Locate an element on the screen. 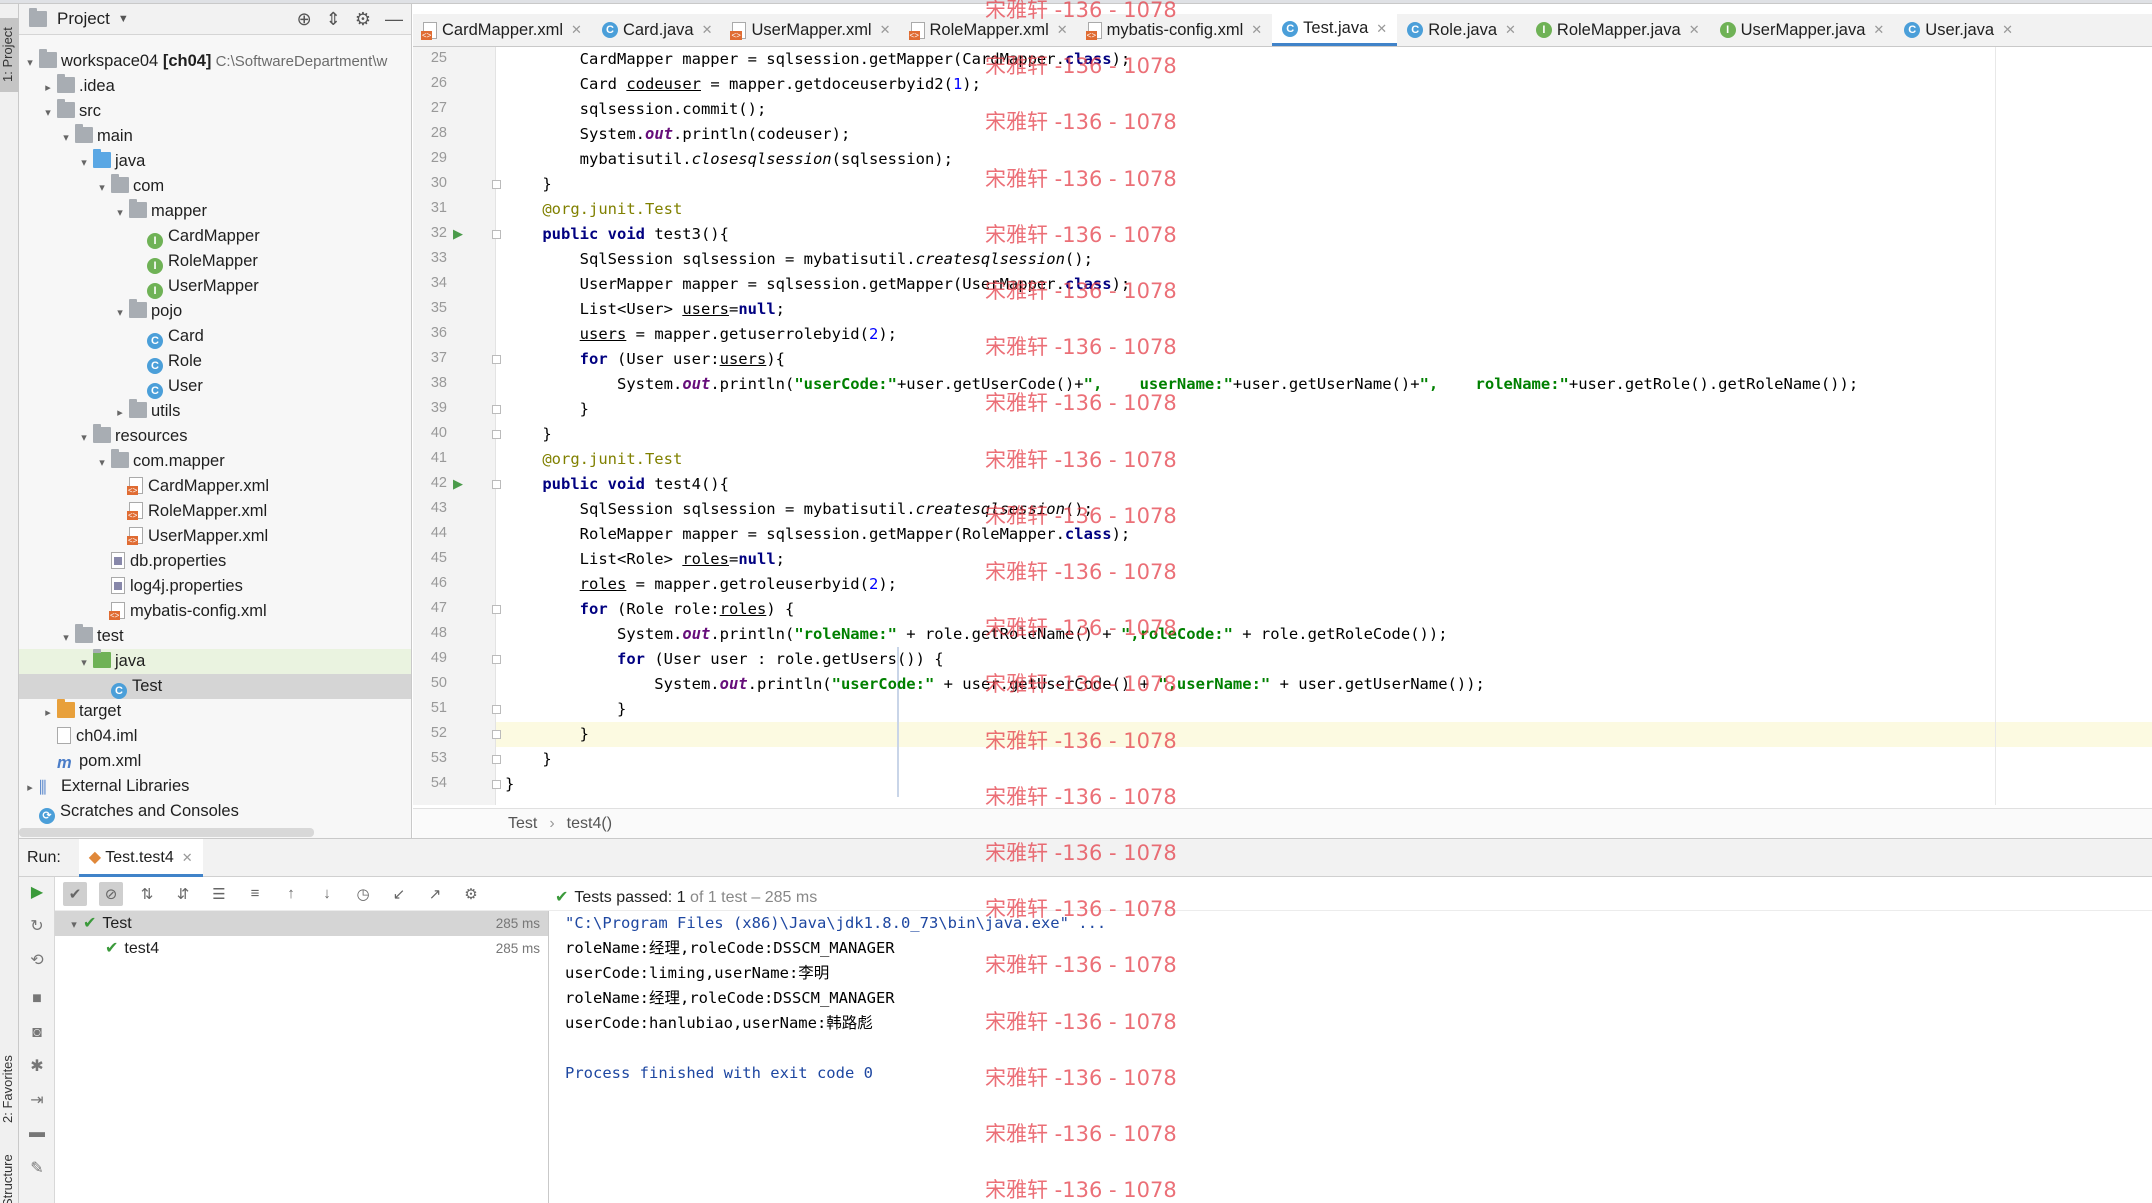 This screenshot has height=1203, width=2152. tree-node: ▾ com is located at coordinates (215, 186).